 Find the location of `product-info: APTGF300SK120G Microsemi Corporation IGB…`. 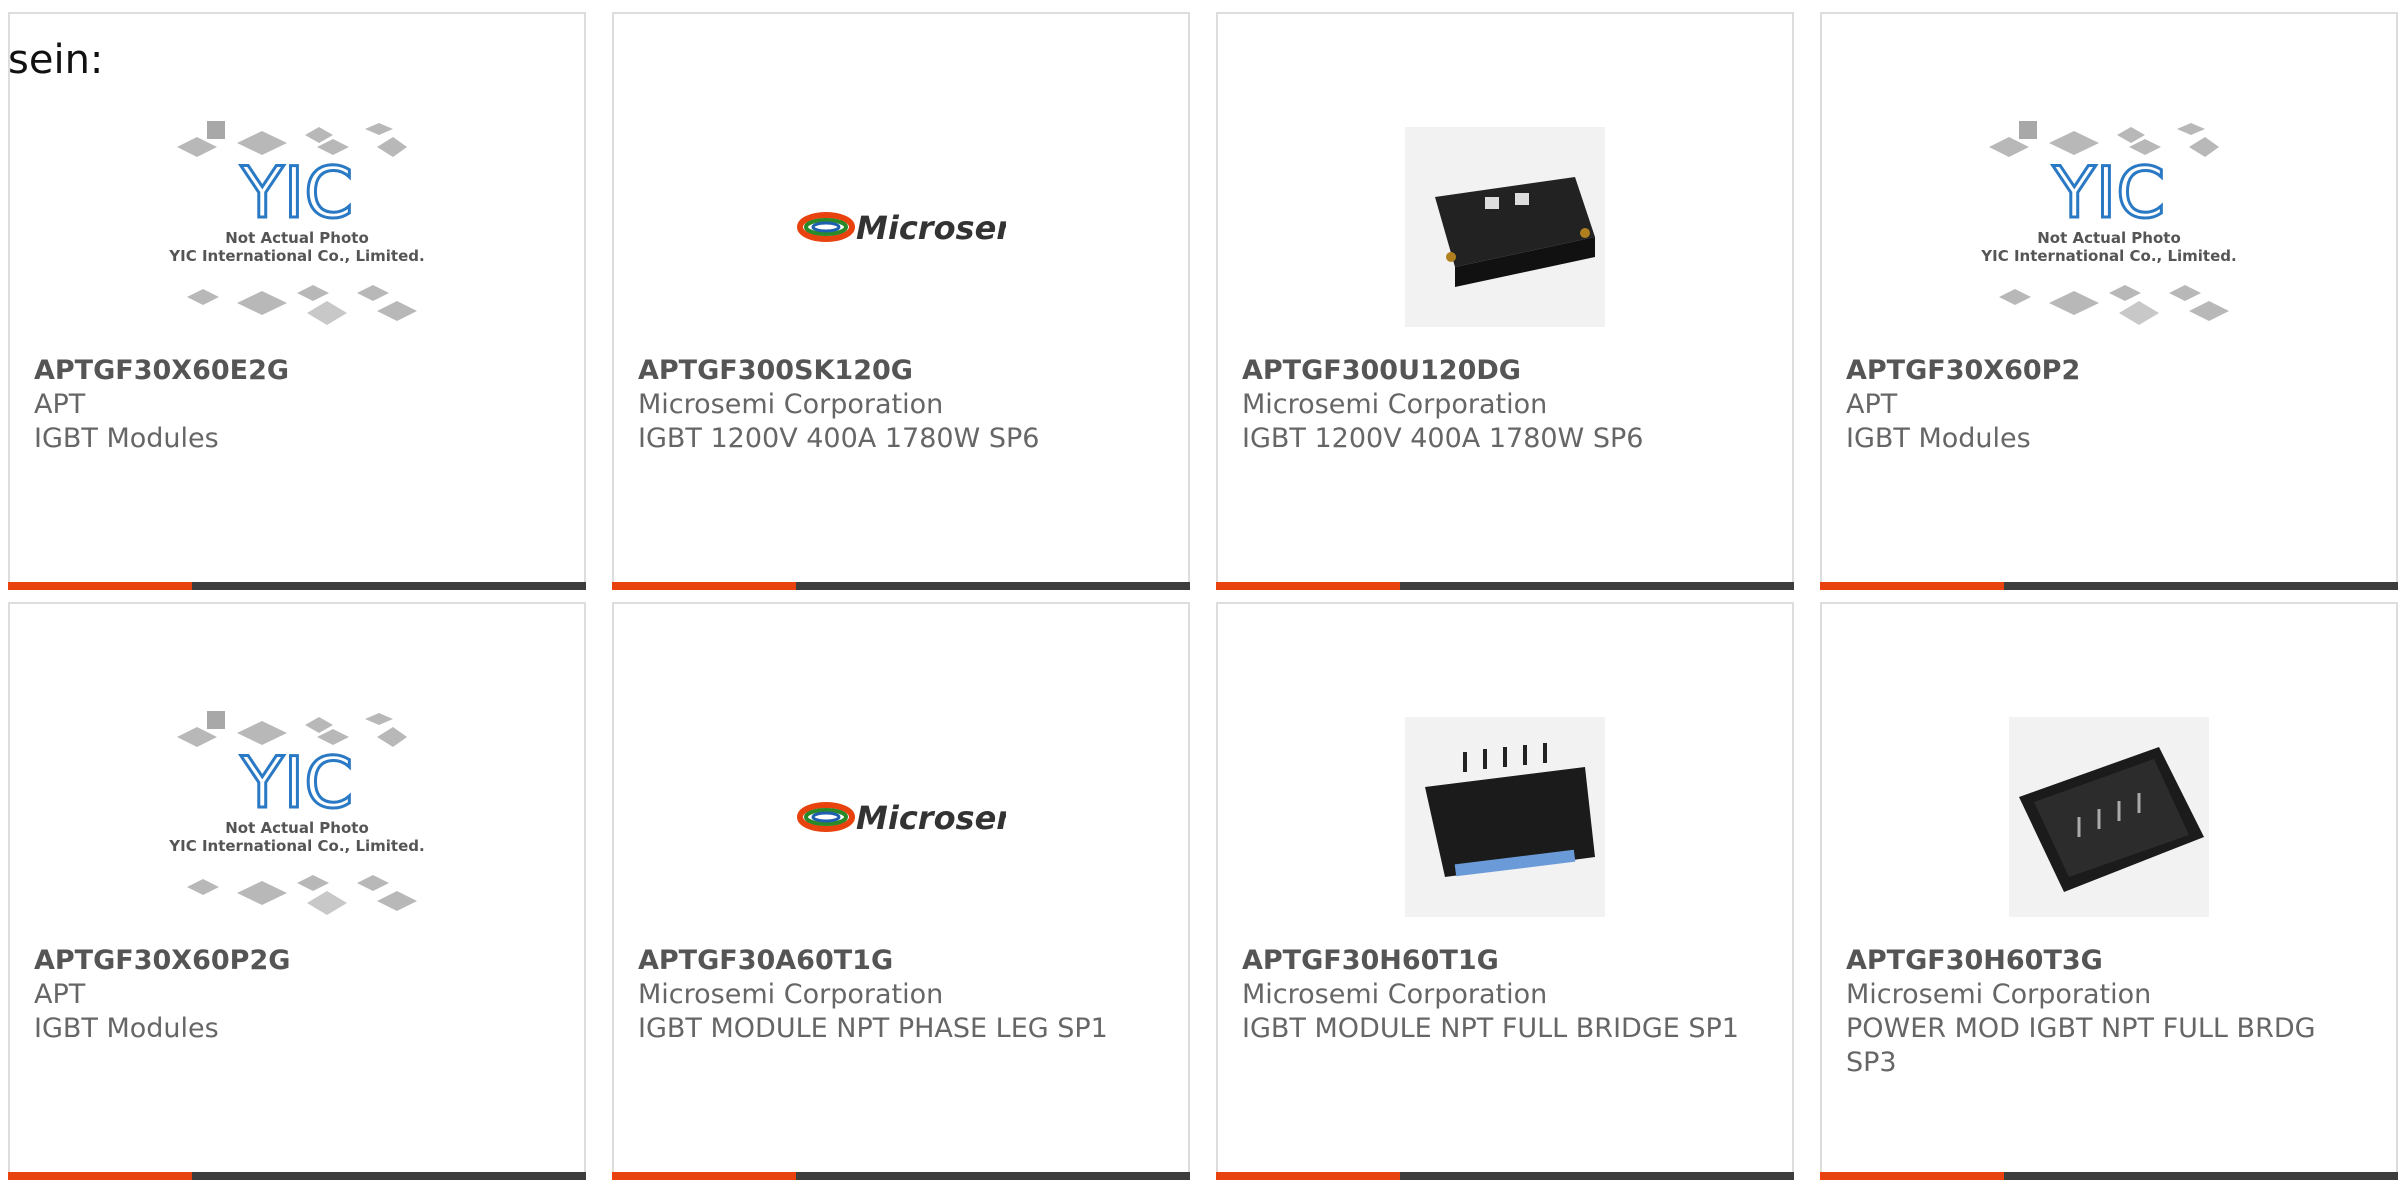

product-info: APTGF300SK120G Microsemi Corporation IGB… is located at coordinates (901, 405).